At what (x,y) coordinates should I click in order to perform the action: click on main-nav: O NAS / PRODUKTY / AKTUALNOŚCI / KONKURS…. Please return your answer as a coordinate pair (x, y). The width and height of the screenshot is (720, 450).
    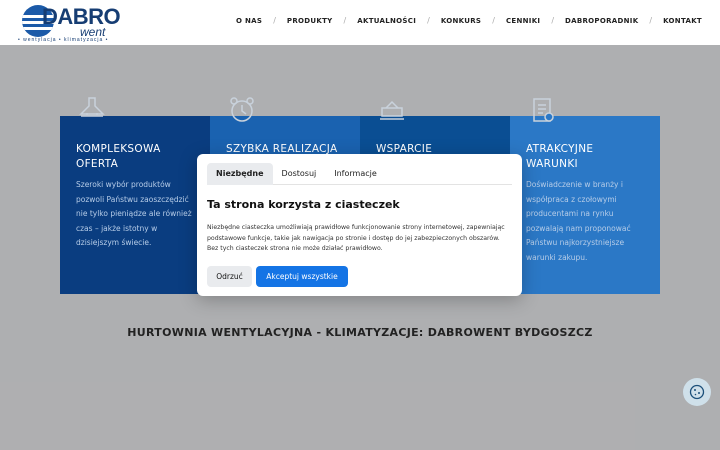
    Looking at the image, I should click on (469, 20).